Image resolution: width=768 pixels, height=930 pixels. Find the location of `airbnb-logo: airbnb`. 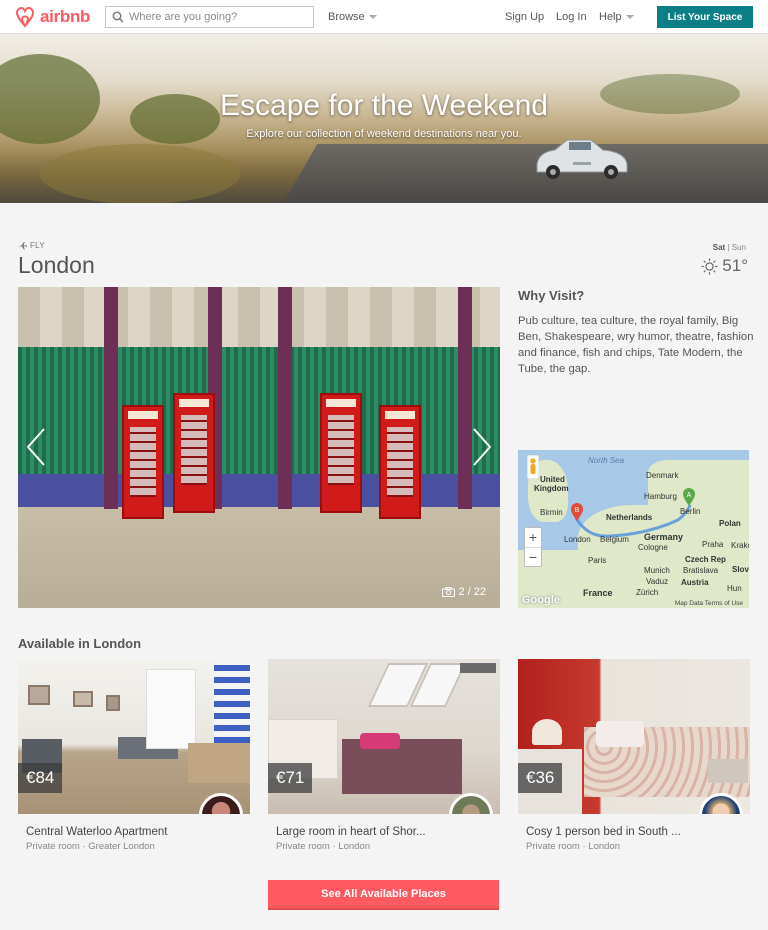

airbnb-logo: airbnb is located at coordinates (52, 17).